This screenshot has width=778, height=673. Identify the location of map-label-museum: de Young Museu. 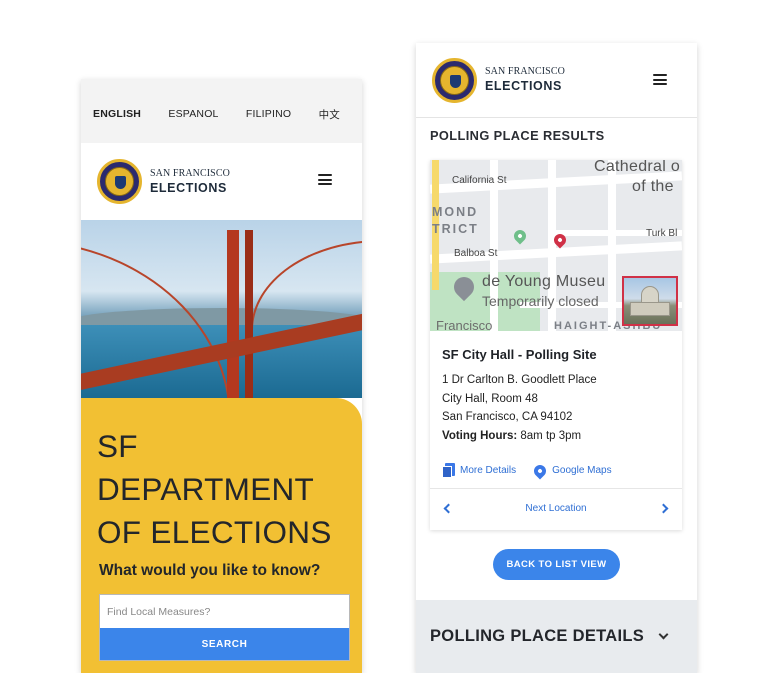
(544, 281).